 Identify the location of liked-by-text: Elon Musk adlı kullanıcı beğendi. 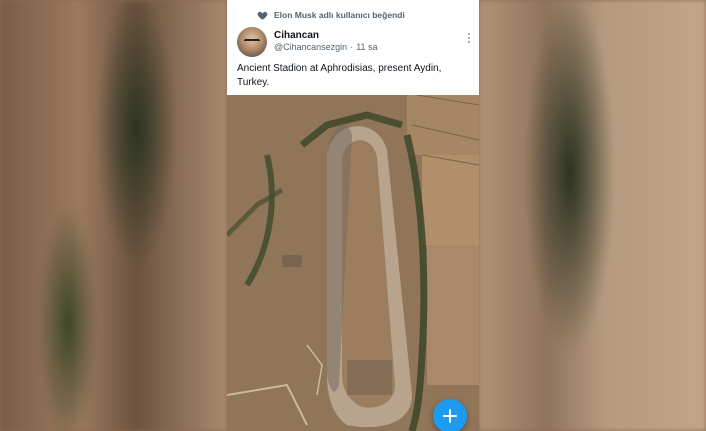
(339, 15).